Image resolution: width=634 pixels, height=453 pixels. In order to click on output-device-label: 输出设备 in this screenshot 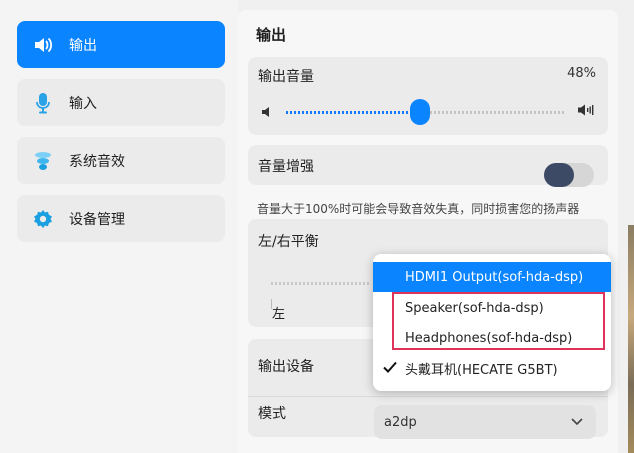, I will do `click(286, 367)`.